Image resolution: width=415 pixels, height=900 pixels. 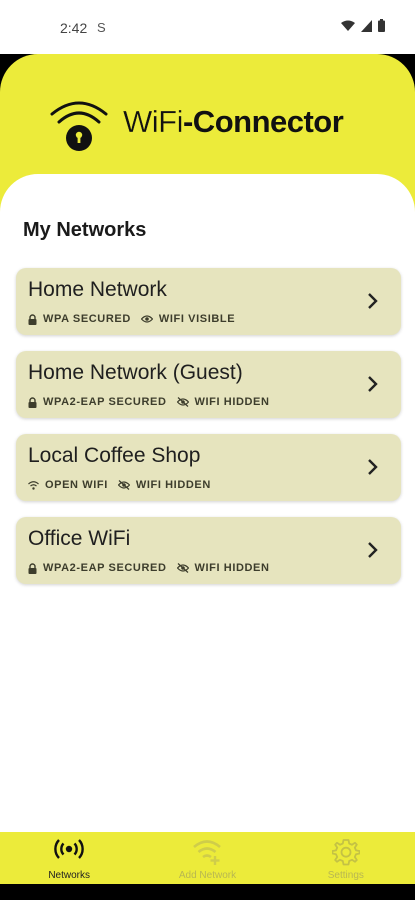 What do you see at coordinates (79, 126) in the screenshot?
I see `wifi-lock-logo-icon` at bounding box center [79, 126].